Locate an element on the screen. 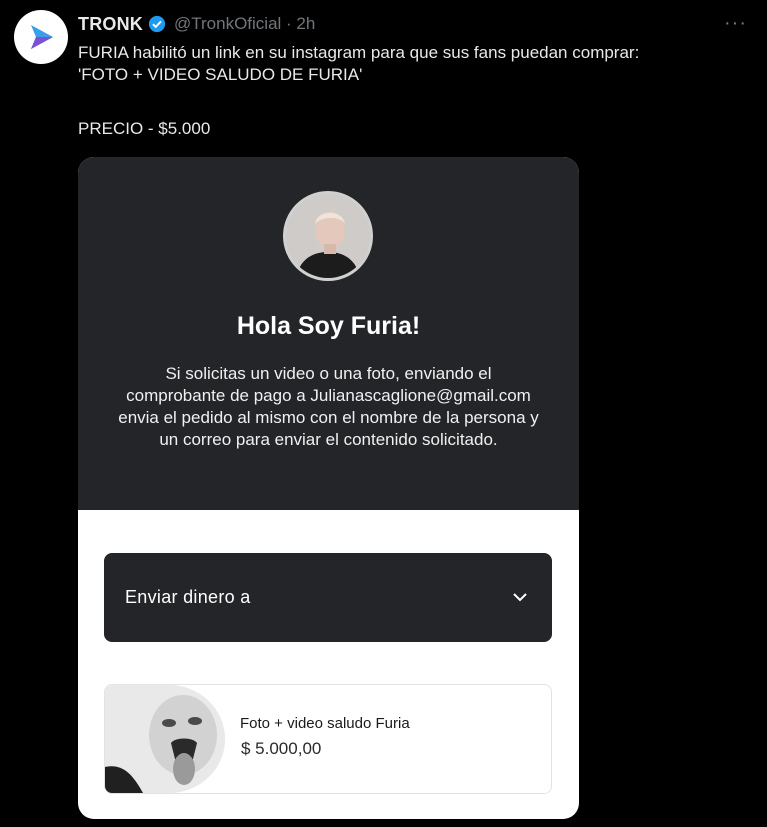 This screenshot has height=827, width=767. product-thumbnail is located at coordinates (165, 739).